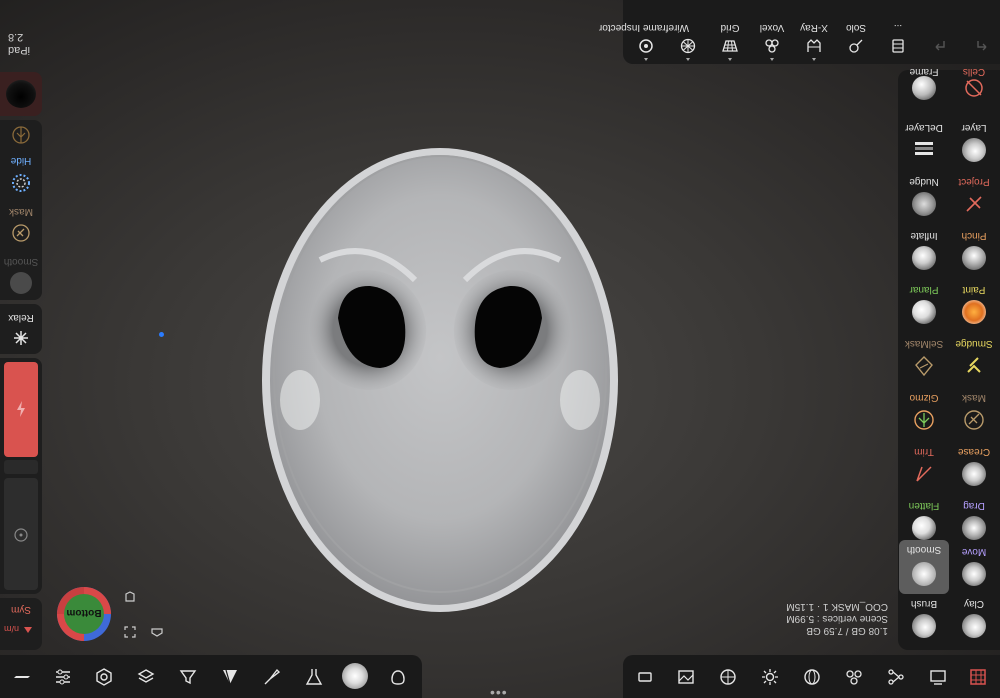  I want to click on relax-button: Relax, so click(21, 329).